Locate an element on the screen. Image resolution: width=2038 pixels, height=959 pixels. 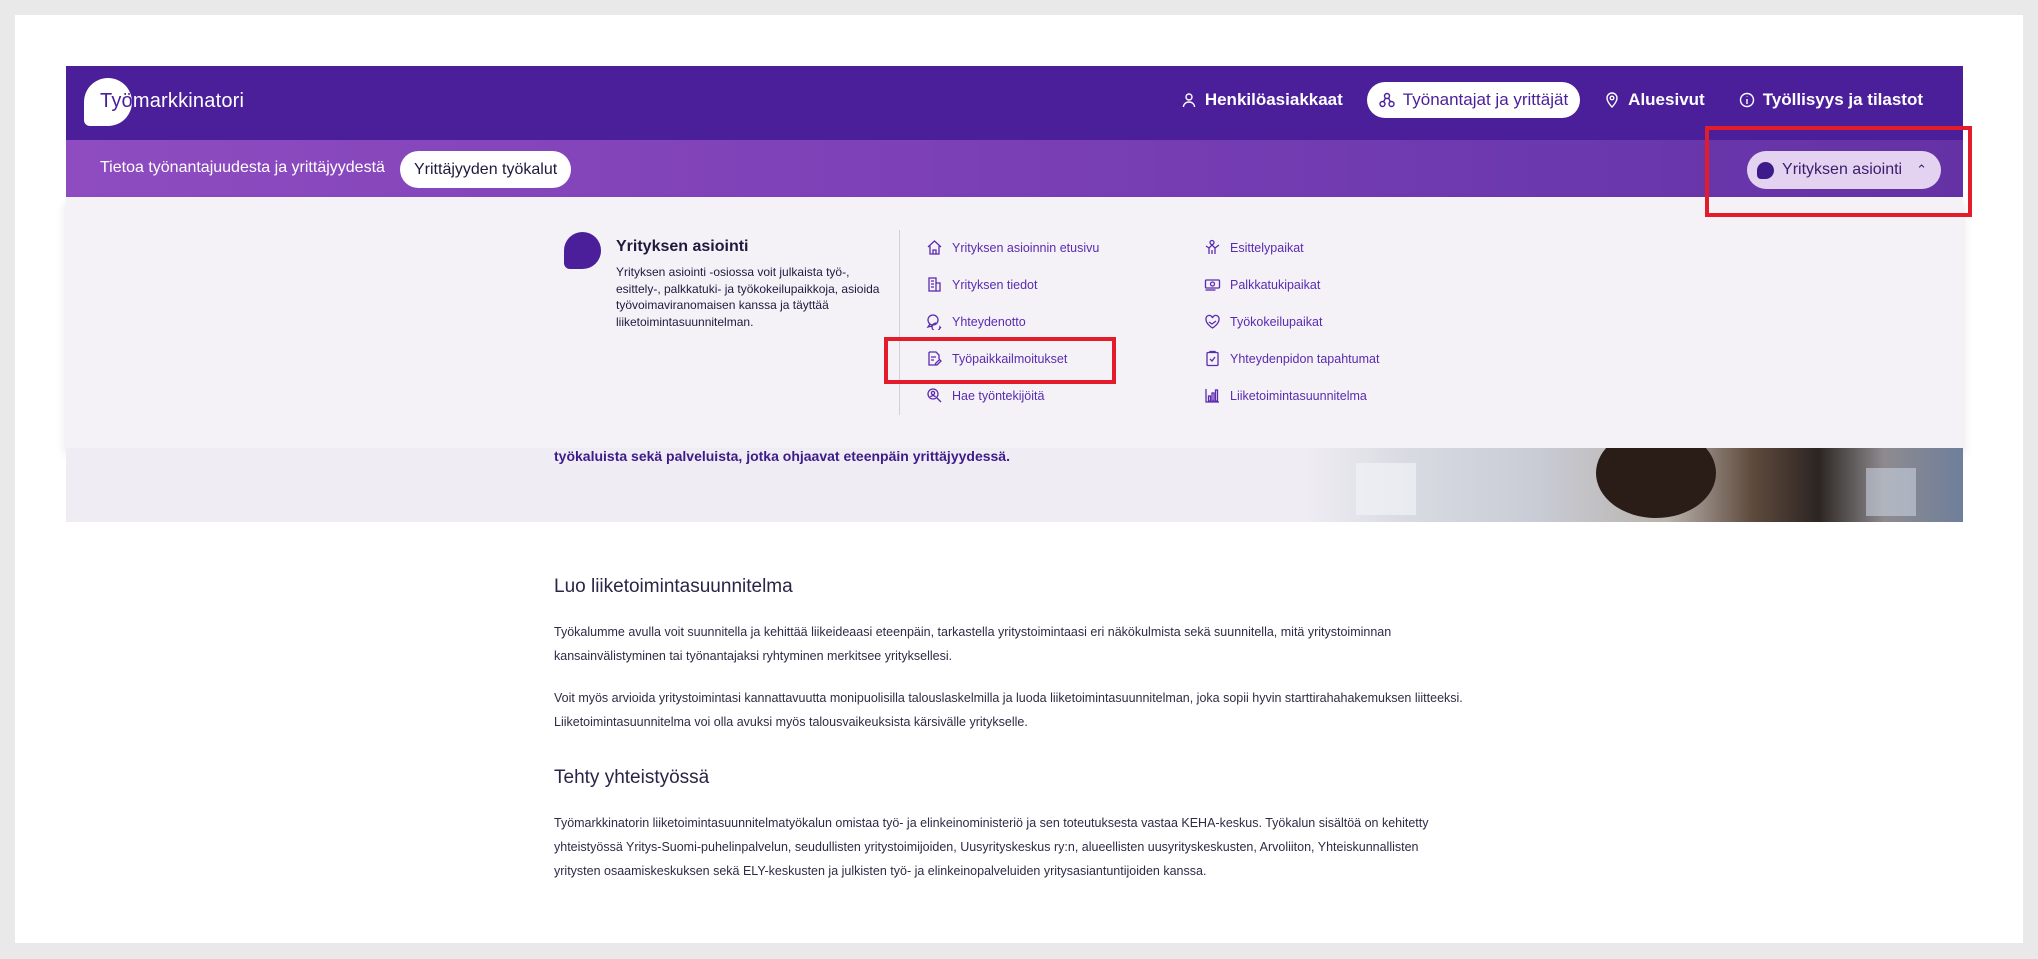
nav-tyollisyys-ja-tilastot: Työllisyys ja tilastot is located at coordinates (1831, 100).